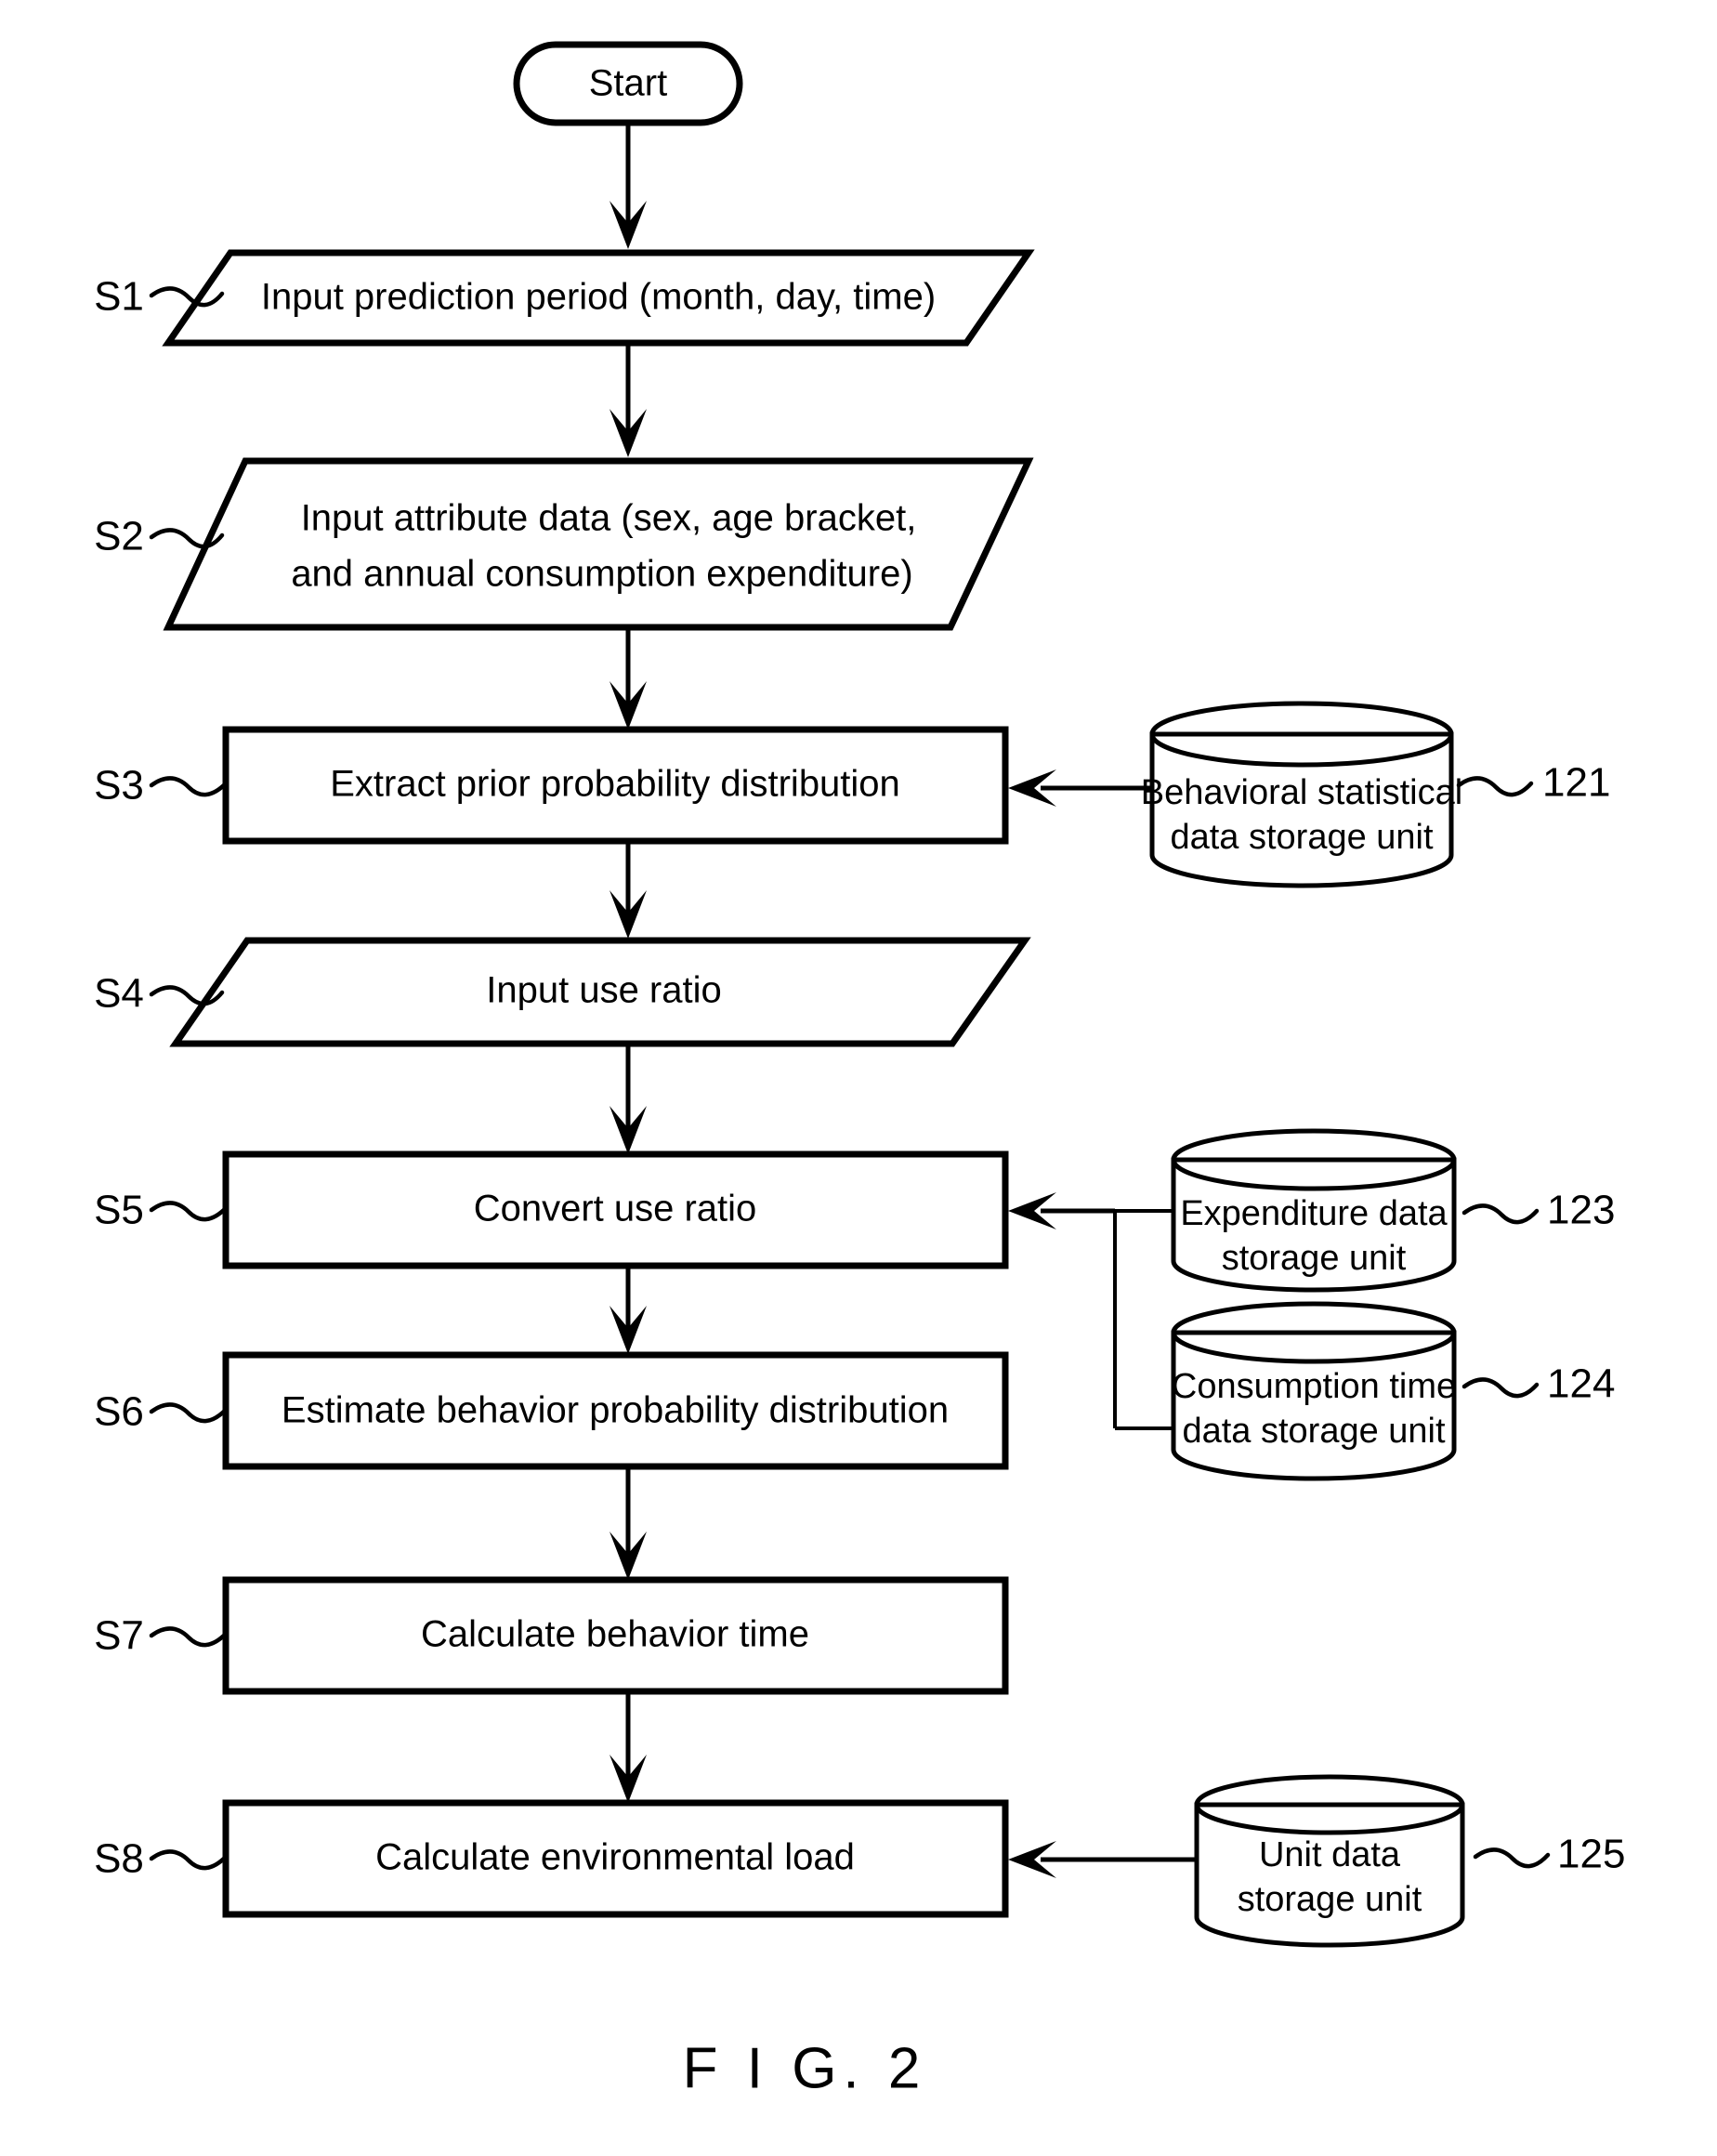 The height and width of the screenshot is (2156, 1717). I want to click on step-id-s1: S1, so click(119, 297).